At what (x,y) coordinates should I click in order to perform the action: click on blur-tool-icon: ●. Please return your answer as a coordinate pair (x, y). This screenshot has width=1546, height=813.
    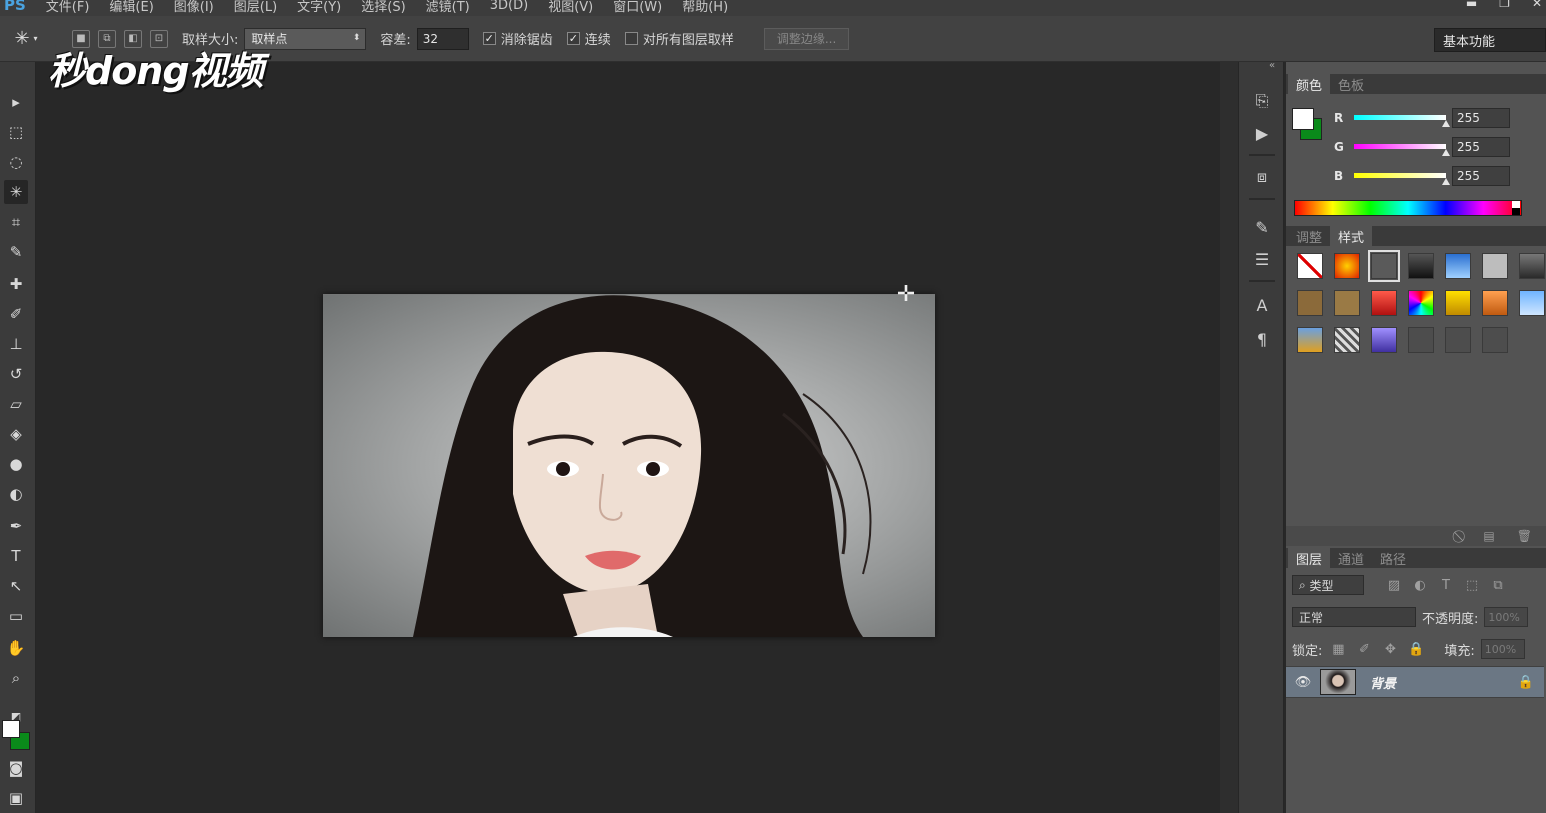
    Looking at the image, I should click on (16, 464).